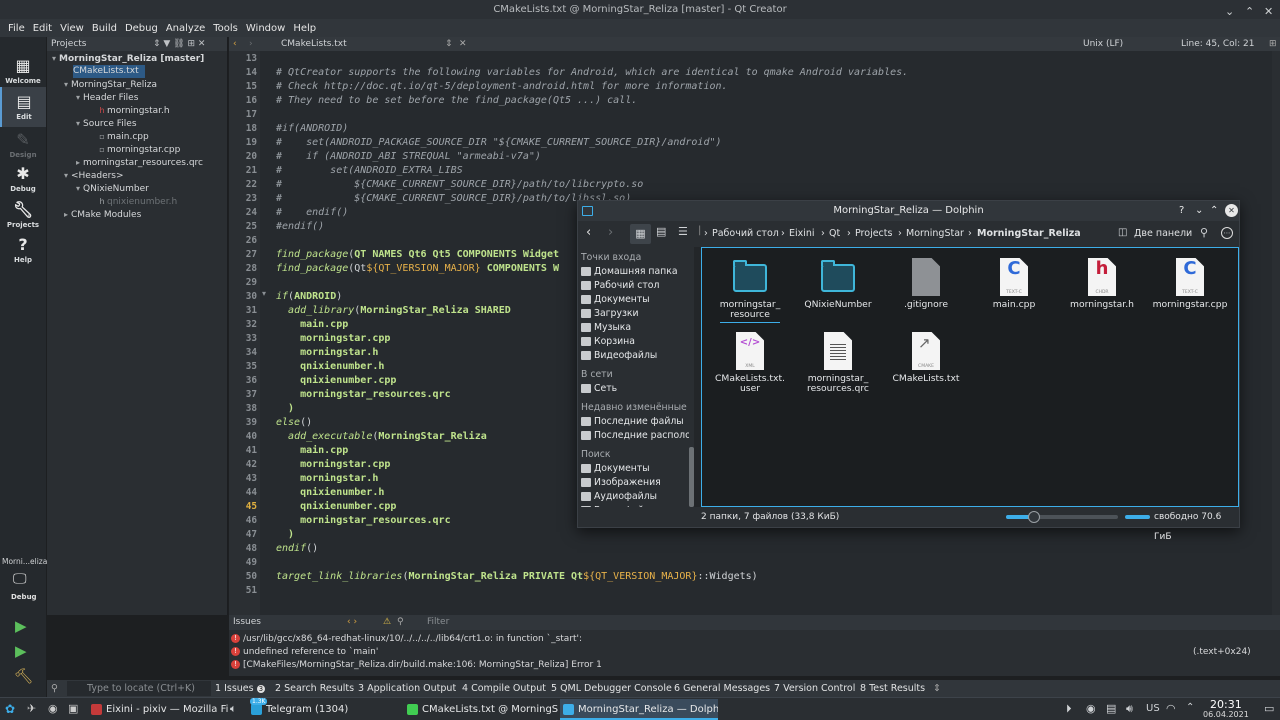  Describe the element at coordinates (504, 688) in the screenshot. I see `tab-compile-output: 4 Compile Output` at that location.